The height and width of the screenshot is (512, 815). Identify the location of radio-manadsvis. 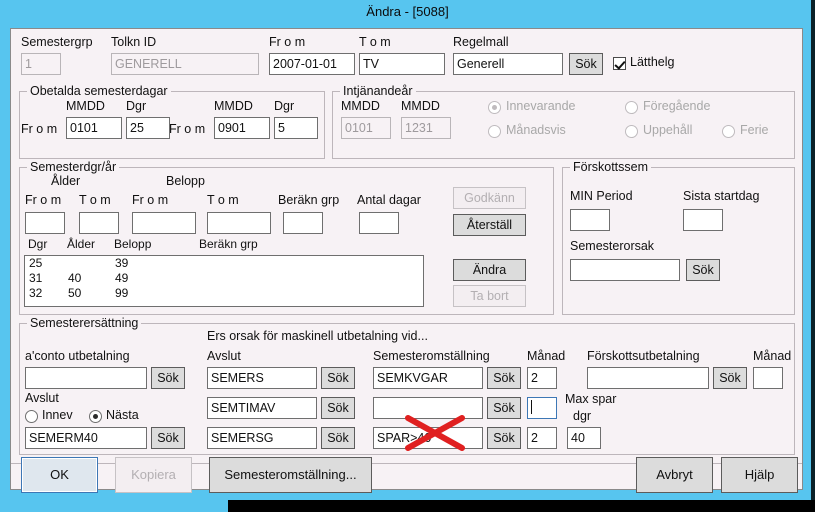
(494, 131).